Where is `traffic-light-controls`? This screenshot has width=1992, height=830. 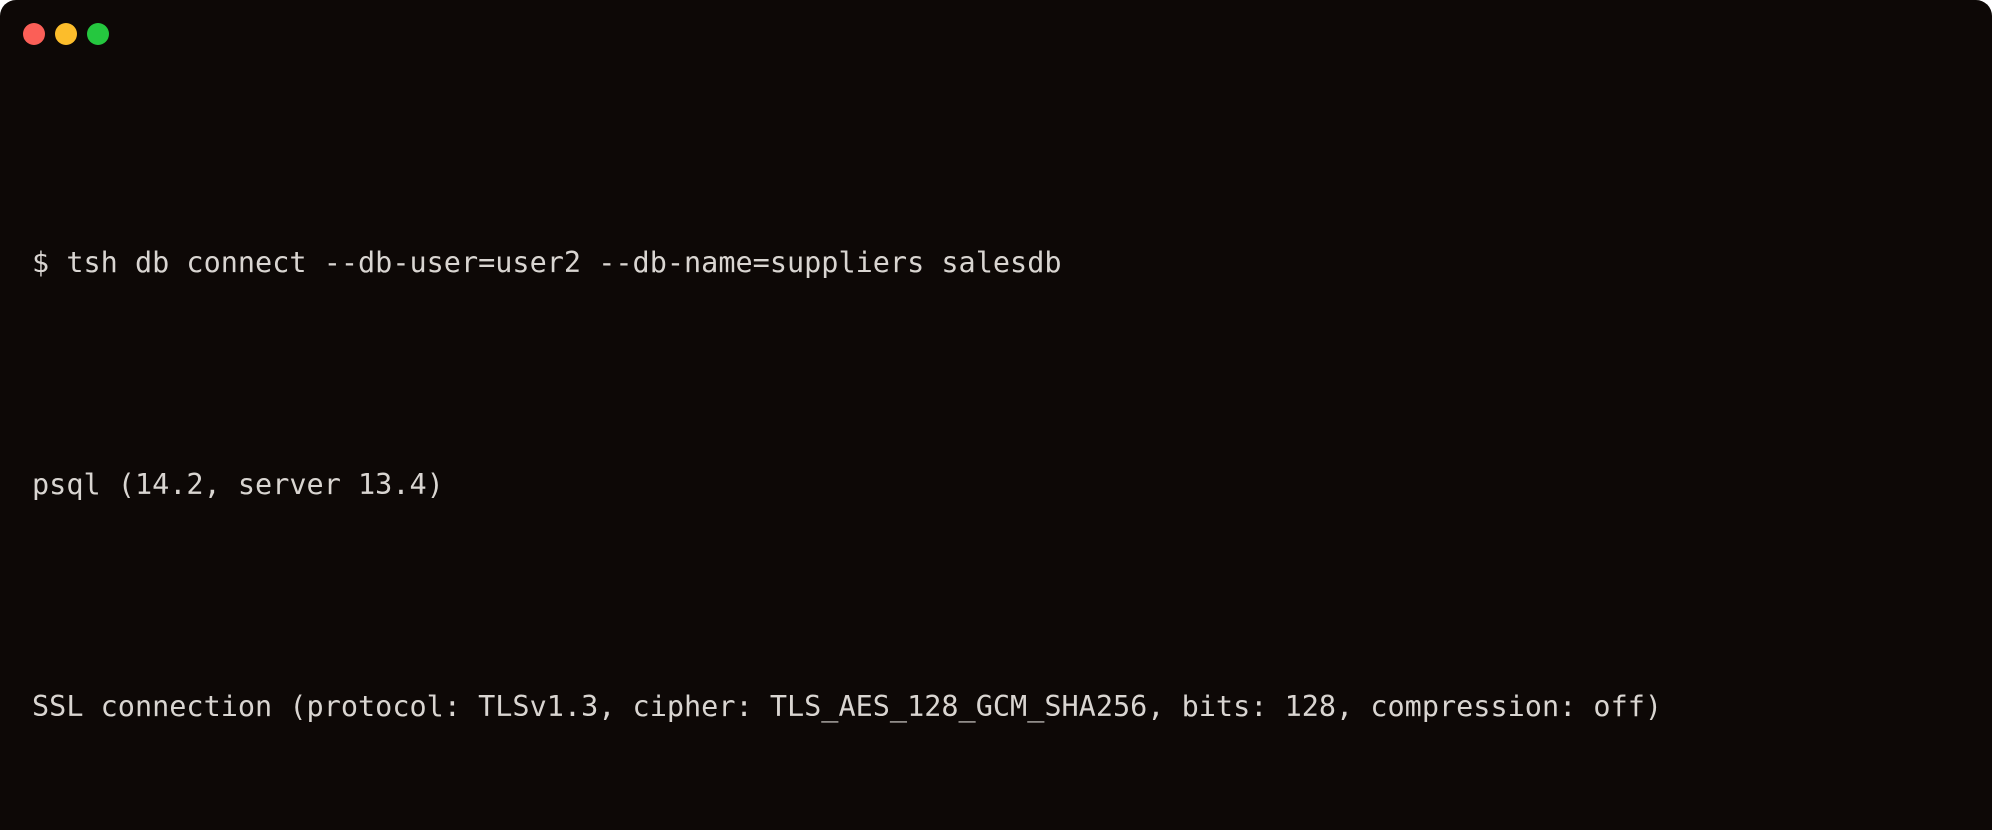
traffic-light-controls is located at coordinates (66, 34).